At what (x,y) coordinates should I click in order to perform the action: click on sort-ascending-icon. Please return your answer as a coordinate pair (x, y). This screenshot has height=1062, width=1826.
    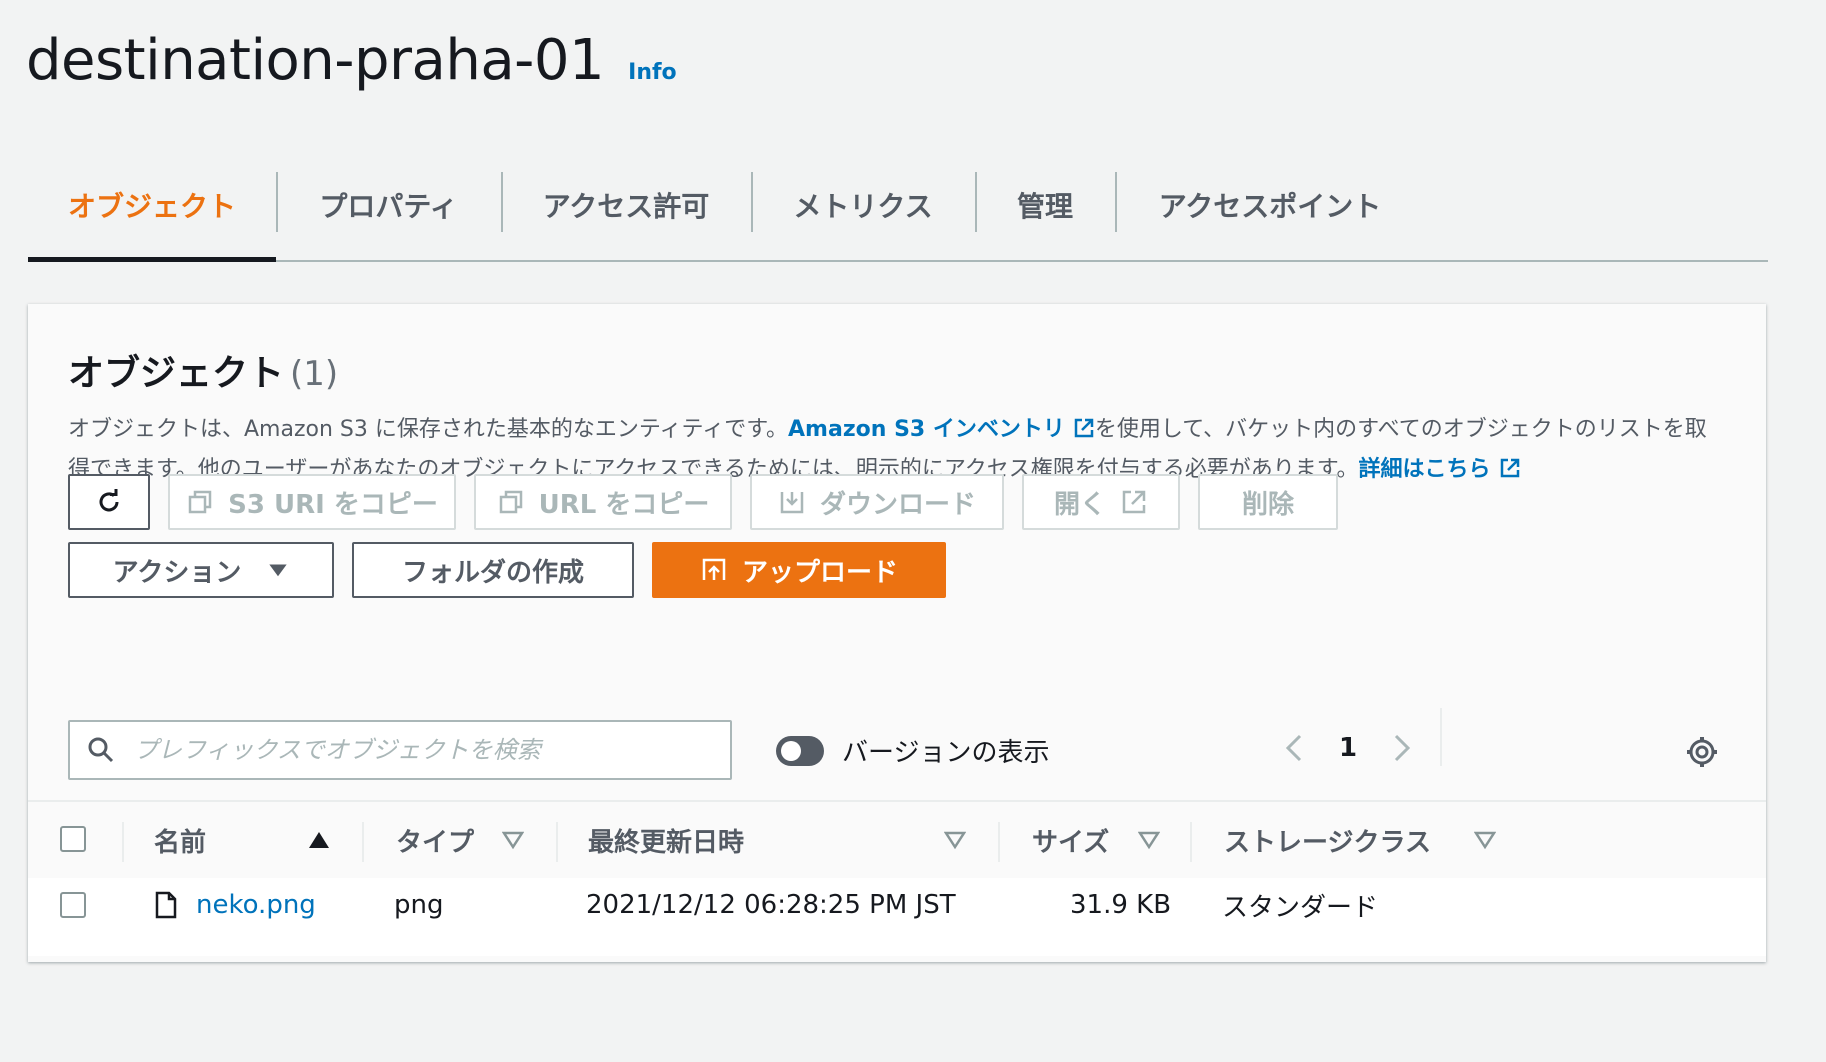
    Looking at the image, I should click on (319, 840).